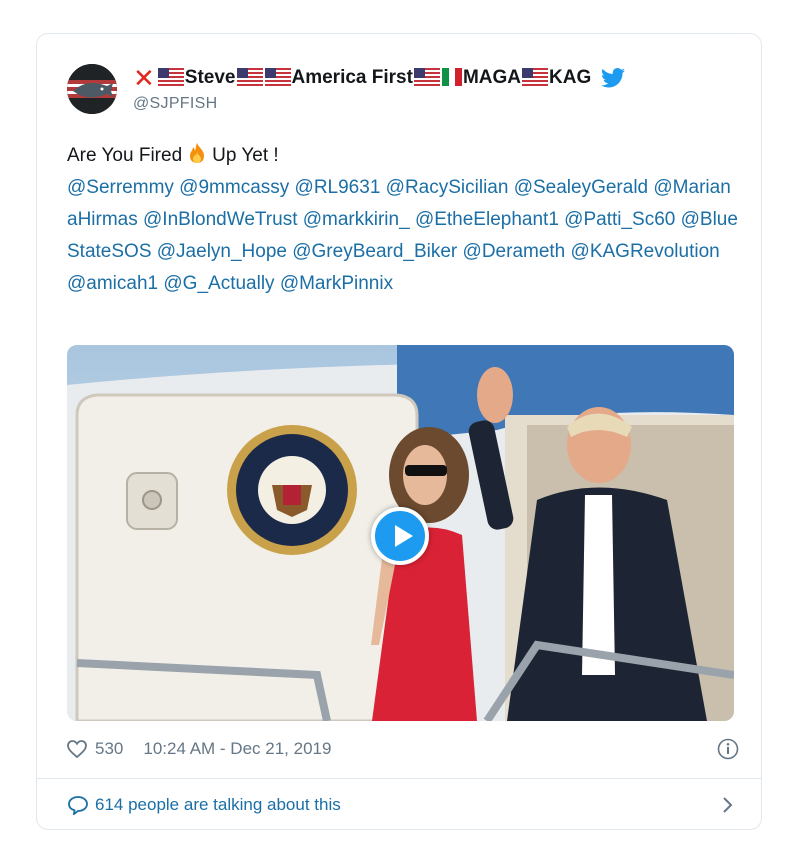 The width and height of the screenshot is (799, 865). What do you see at coordinates (210, 77) in the screenshot?
I see `name-part-steve: Steve` at bounding box center [210, 77].